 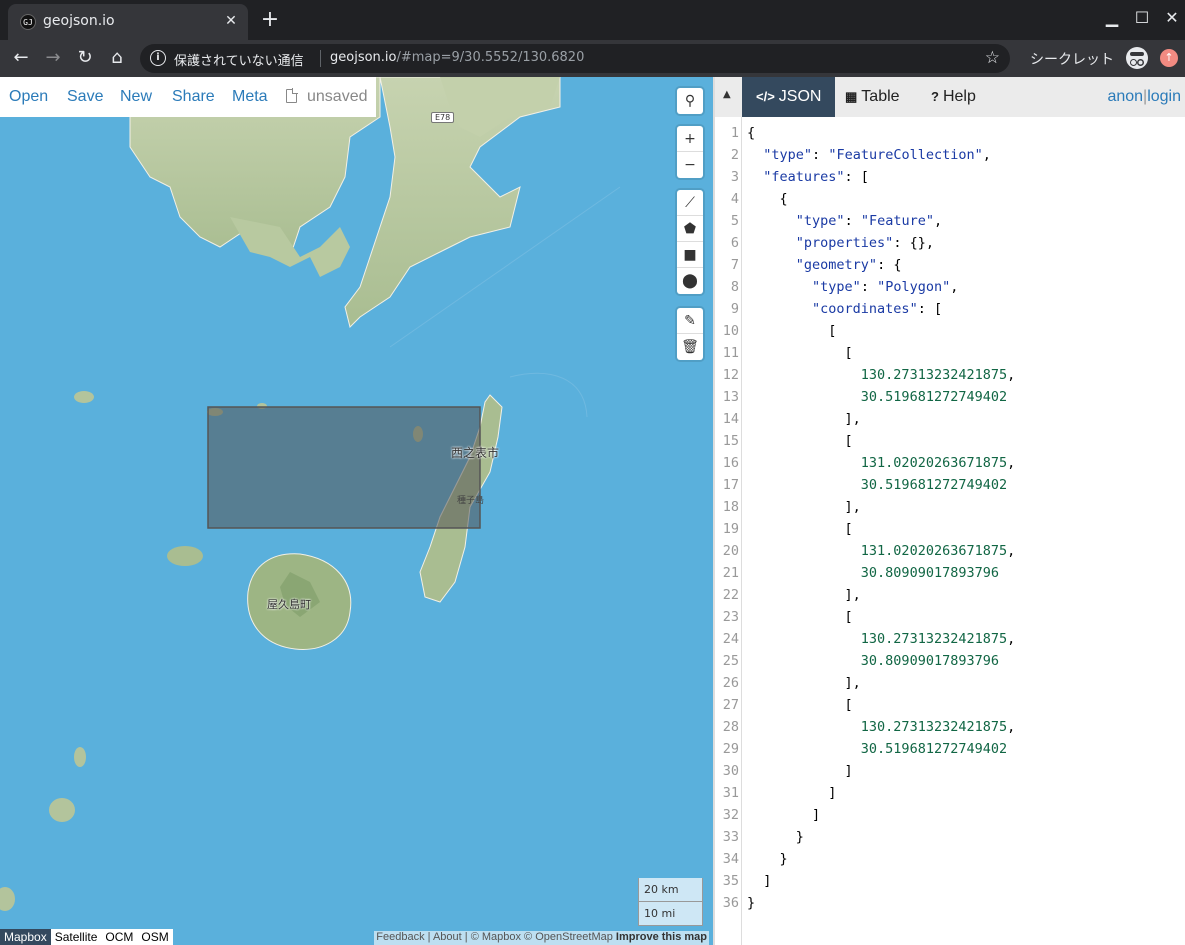 I want to click on geojson-favicon-icon: GJ, so click(x=28, y=22).